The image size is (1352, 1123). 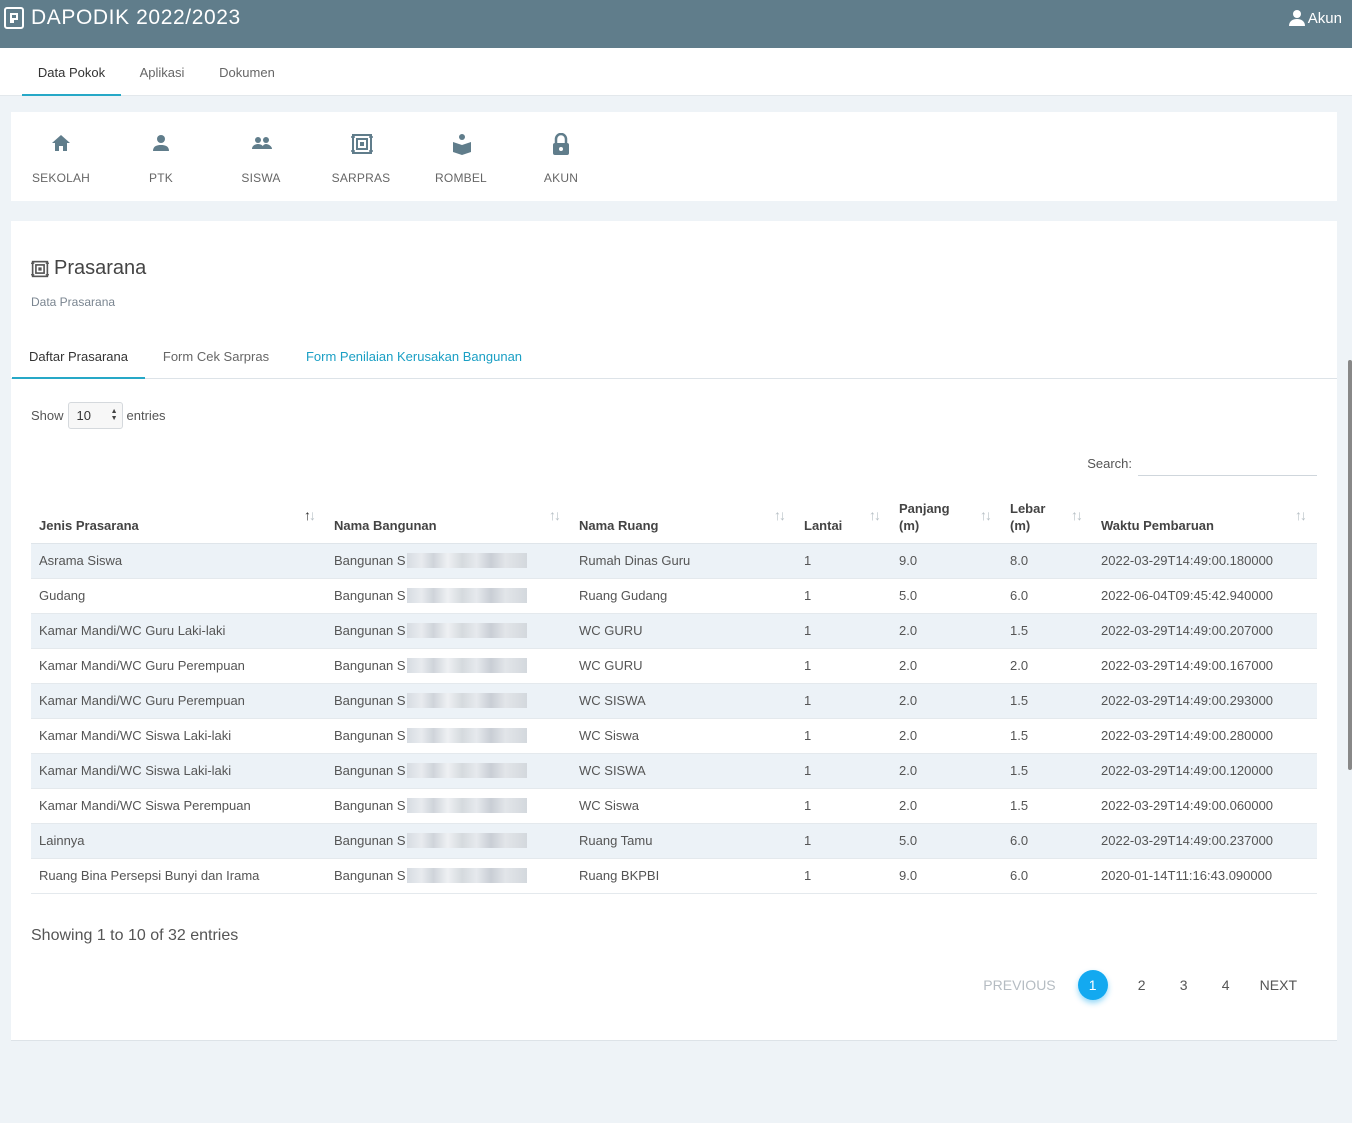 I want to click on cell-text: 2022-03-29T14:49:00.280000, so click(x=1187, y=735).